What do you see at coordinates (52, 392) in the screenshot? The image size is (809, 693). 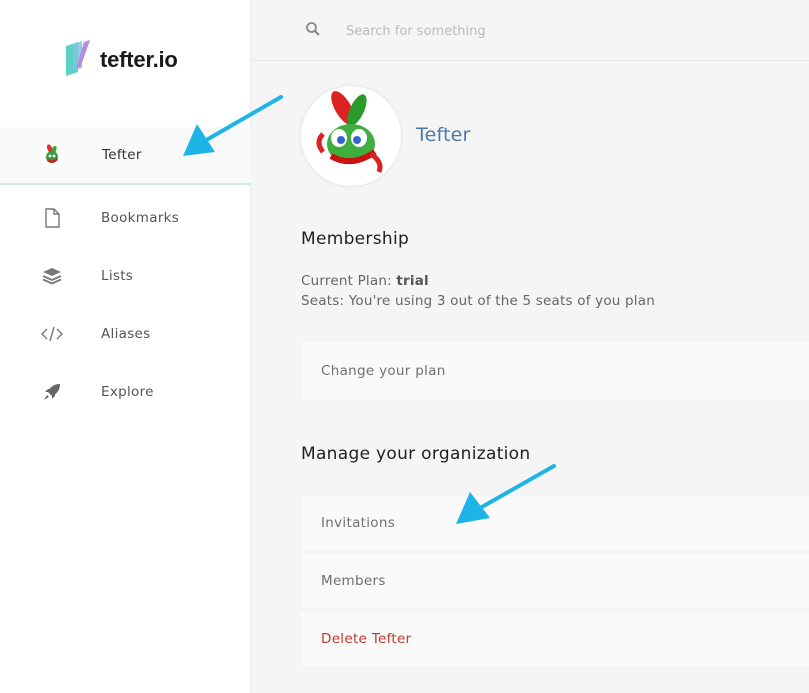 I see `rocket-icon` at bounding box center [52, 392].